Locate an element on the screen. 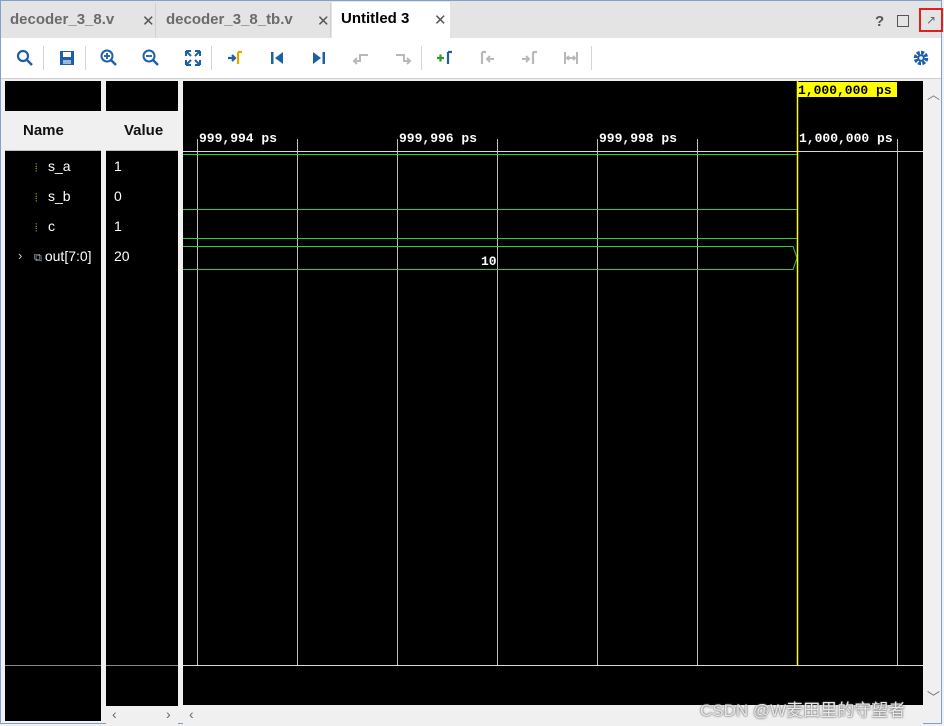 Image resolution: width=944 pixels, height=726 pixels. signal-value: 20 is located at coordinates (122, 256).